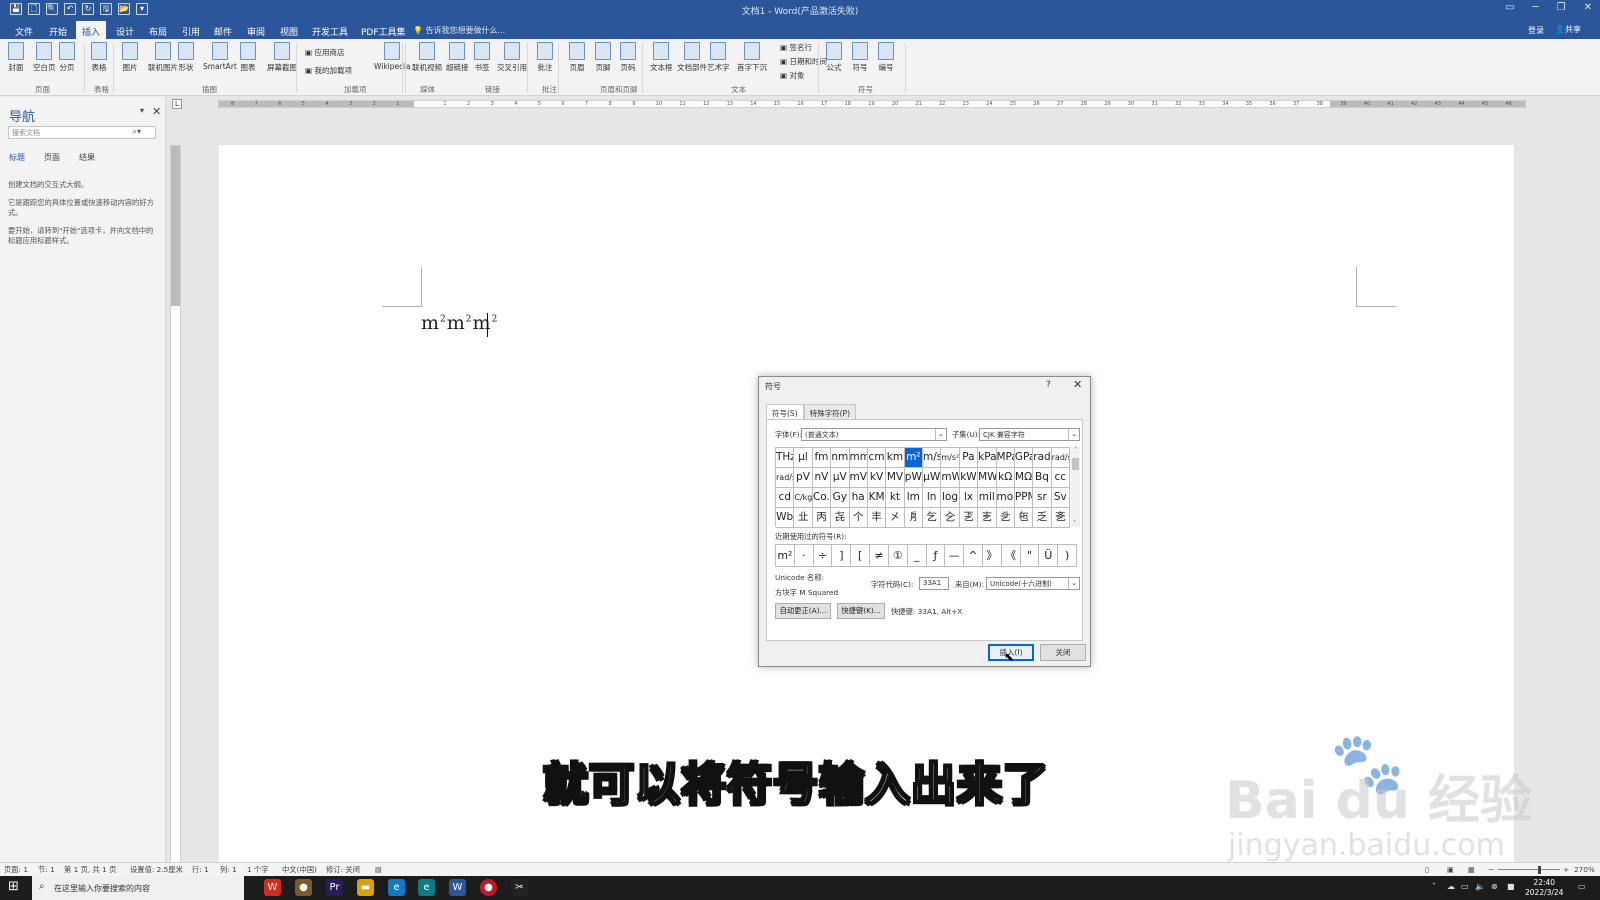 The height and width of the screenshot is (900, 1600). I want to click on status-section: 节: 1, so click(46, 870).